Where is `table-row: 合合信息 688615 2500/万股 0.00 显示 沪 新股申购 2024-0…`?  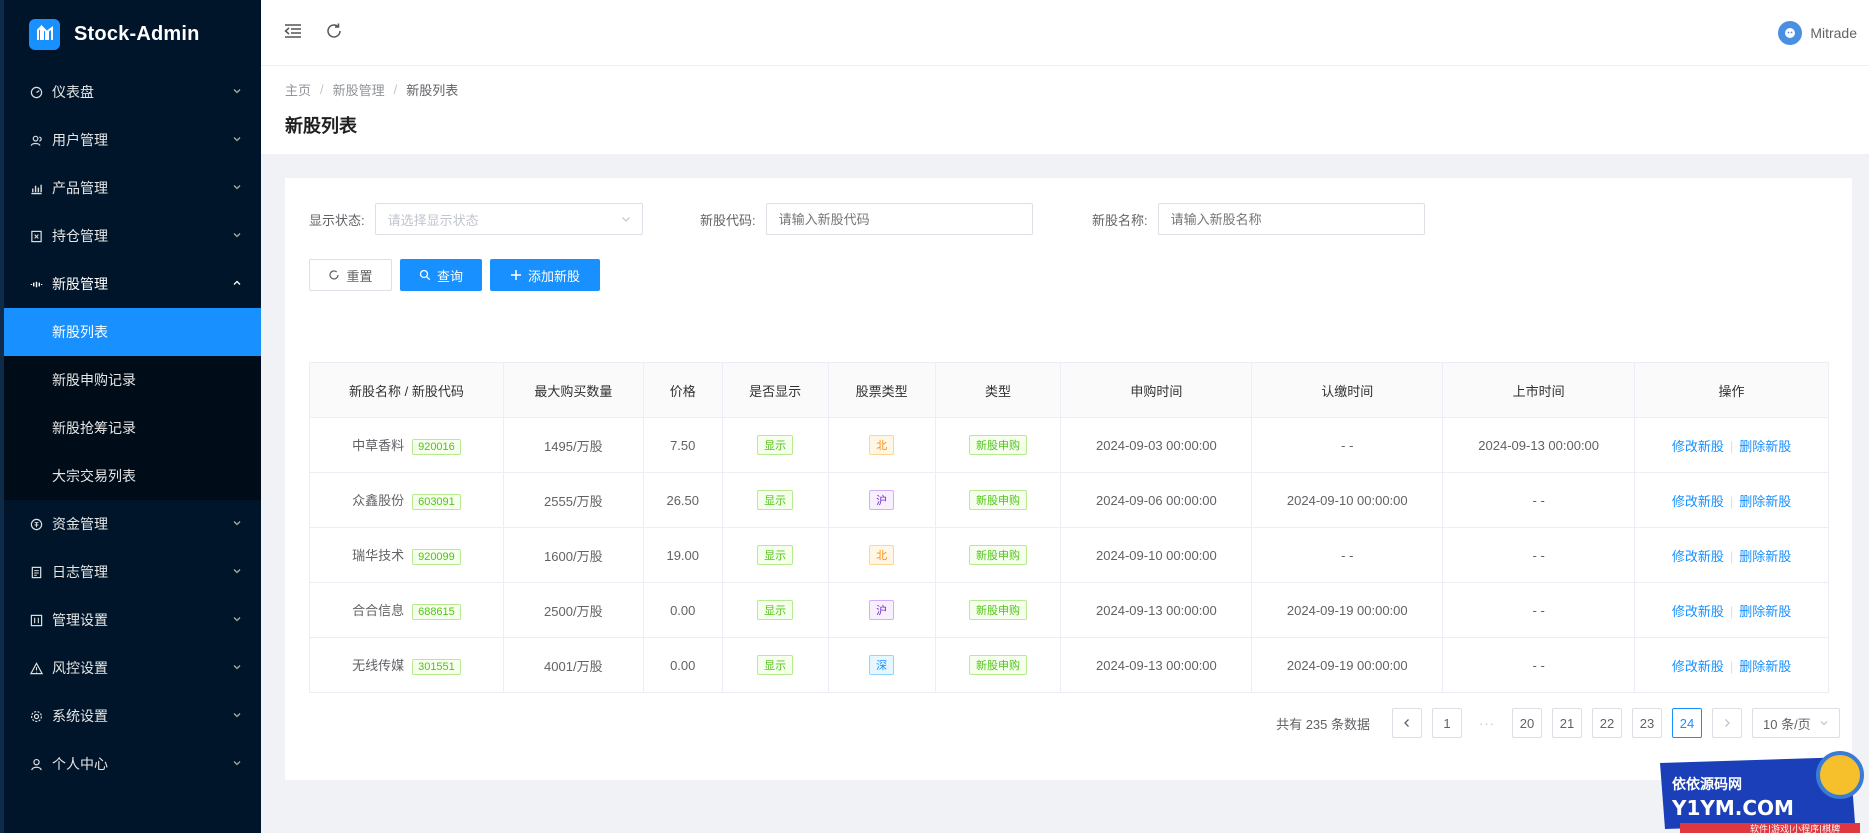
table-row: 合合信息 688615 2500/万股 0.00 显示 沪 新股申购 2024-0… is located at coordinates (1069, 610).